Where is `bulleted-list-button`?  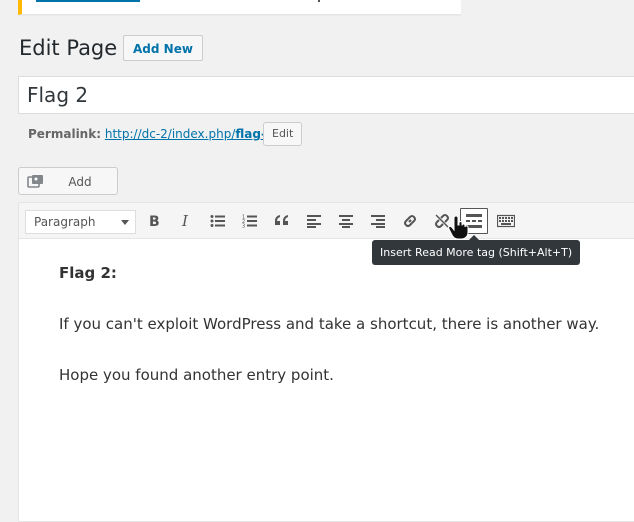
bulleted-list-button is located at coordinates (218, 221).